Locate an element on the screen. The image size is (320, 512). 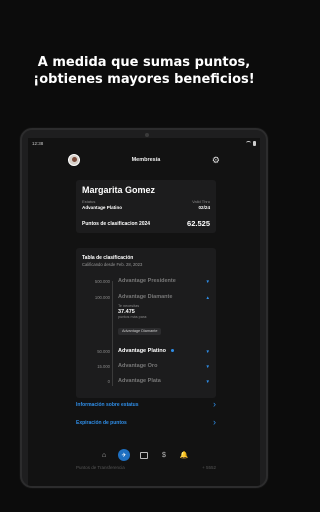
status-info-link: Información sobre estatus › is located at coordinates (146, 404).